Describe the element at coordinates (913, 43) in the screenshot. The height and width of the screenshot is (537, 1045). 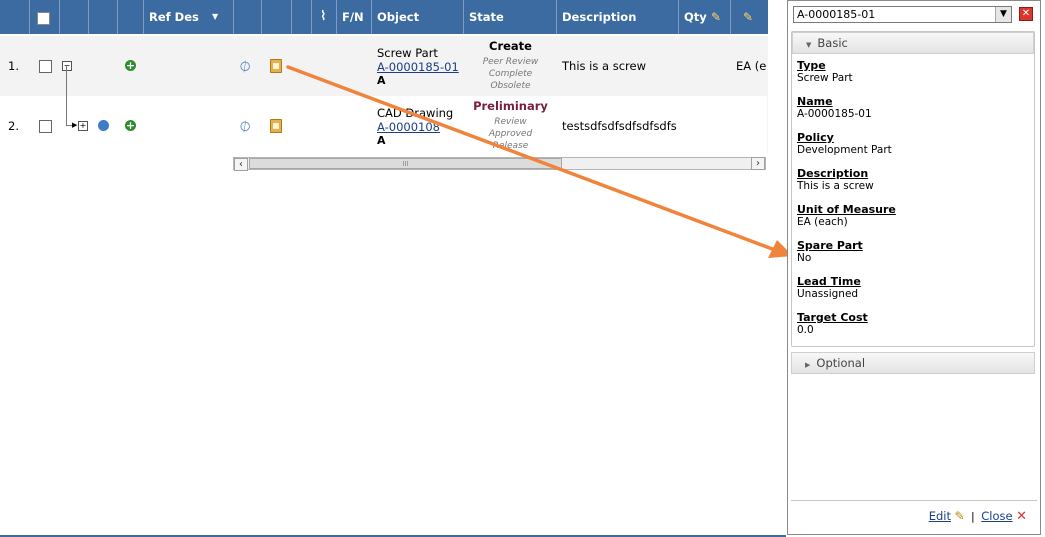
I see `basic-section-header: ▼ Basic` at that location.